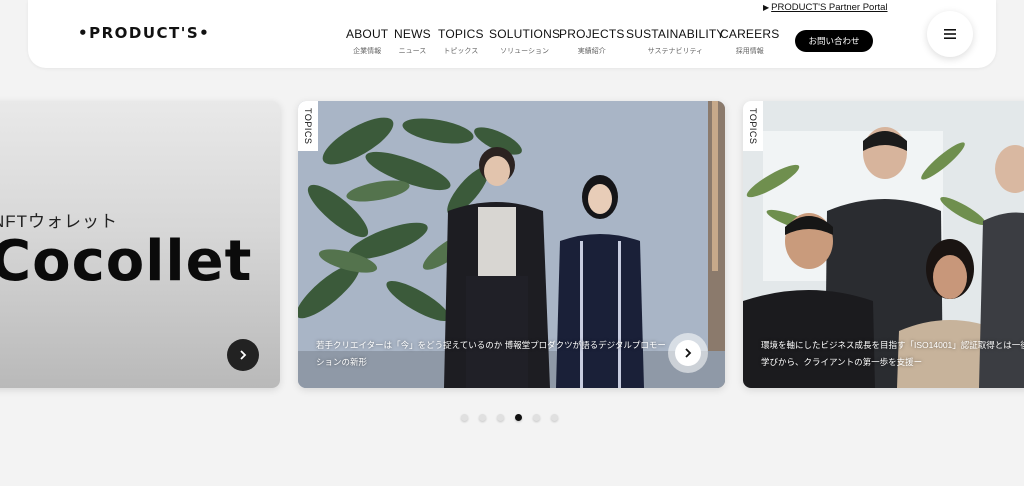 Image resolution: width=1024 pixels, height=486 pixels. What do you see at coordinates (461, 41) in the screenshot?
I see `nav-topics: TOPICS トピックス` at bounding box center [461, 41].